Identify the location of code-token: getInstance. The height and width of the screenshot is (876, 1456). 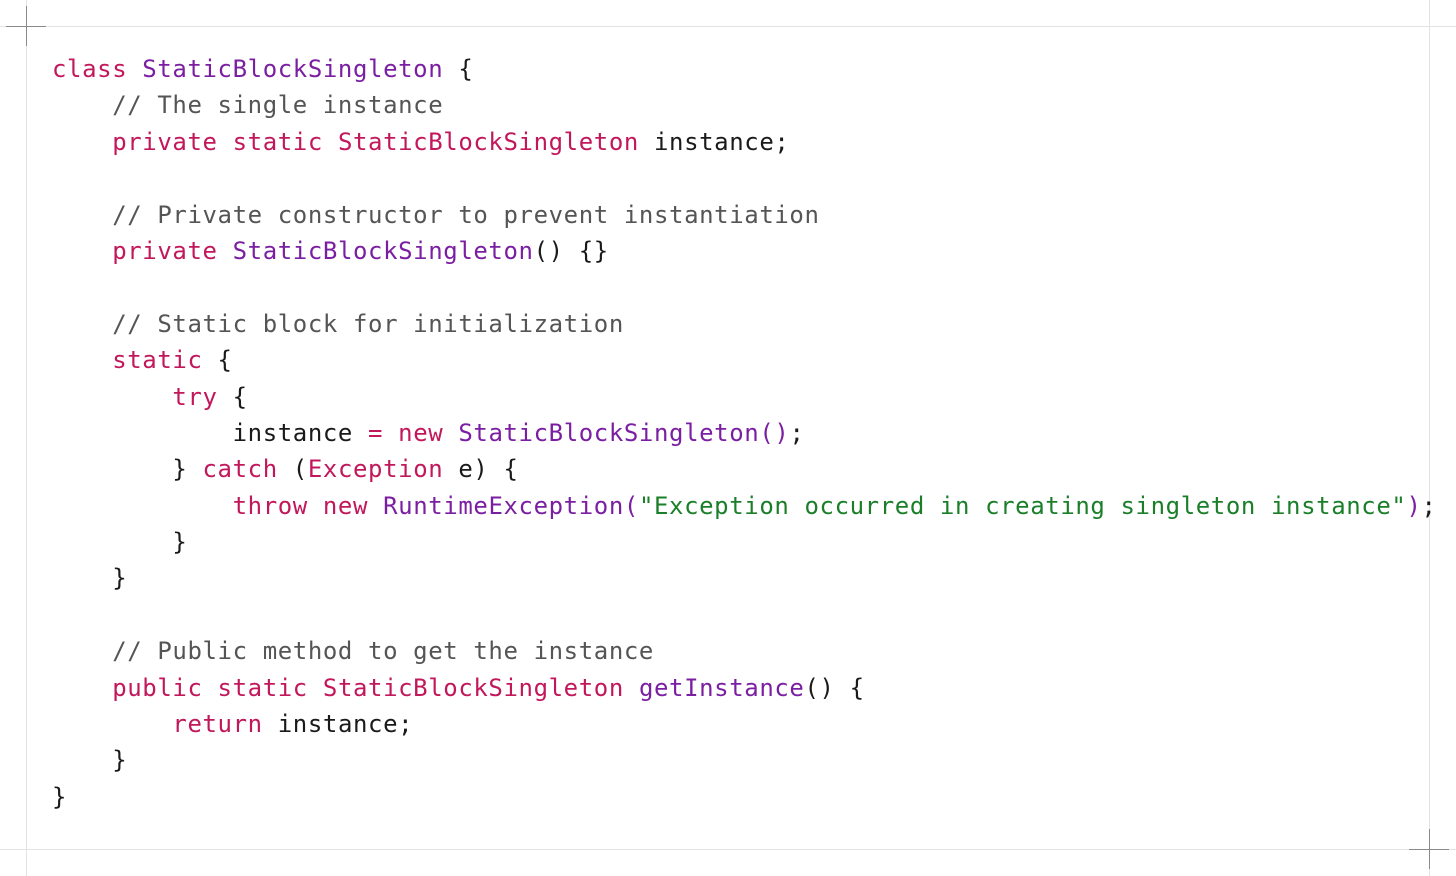
(721, 687).